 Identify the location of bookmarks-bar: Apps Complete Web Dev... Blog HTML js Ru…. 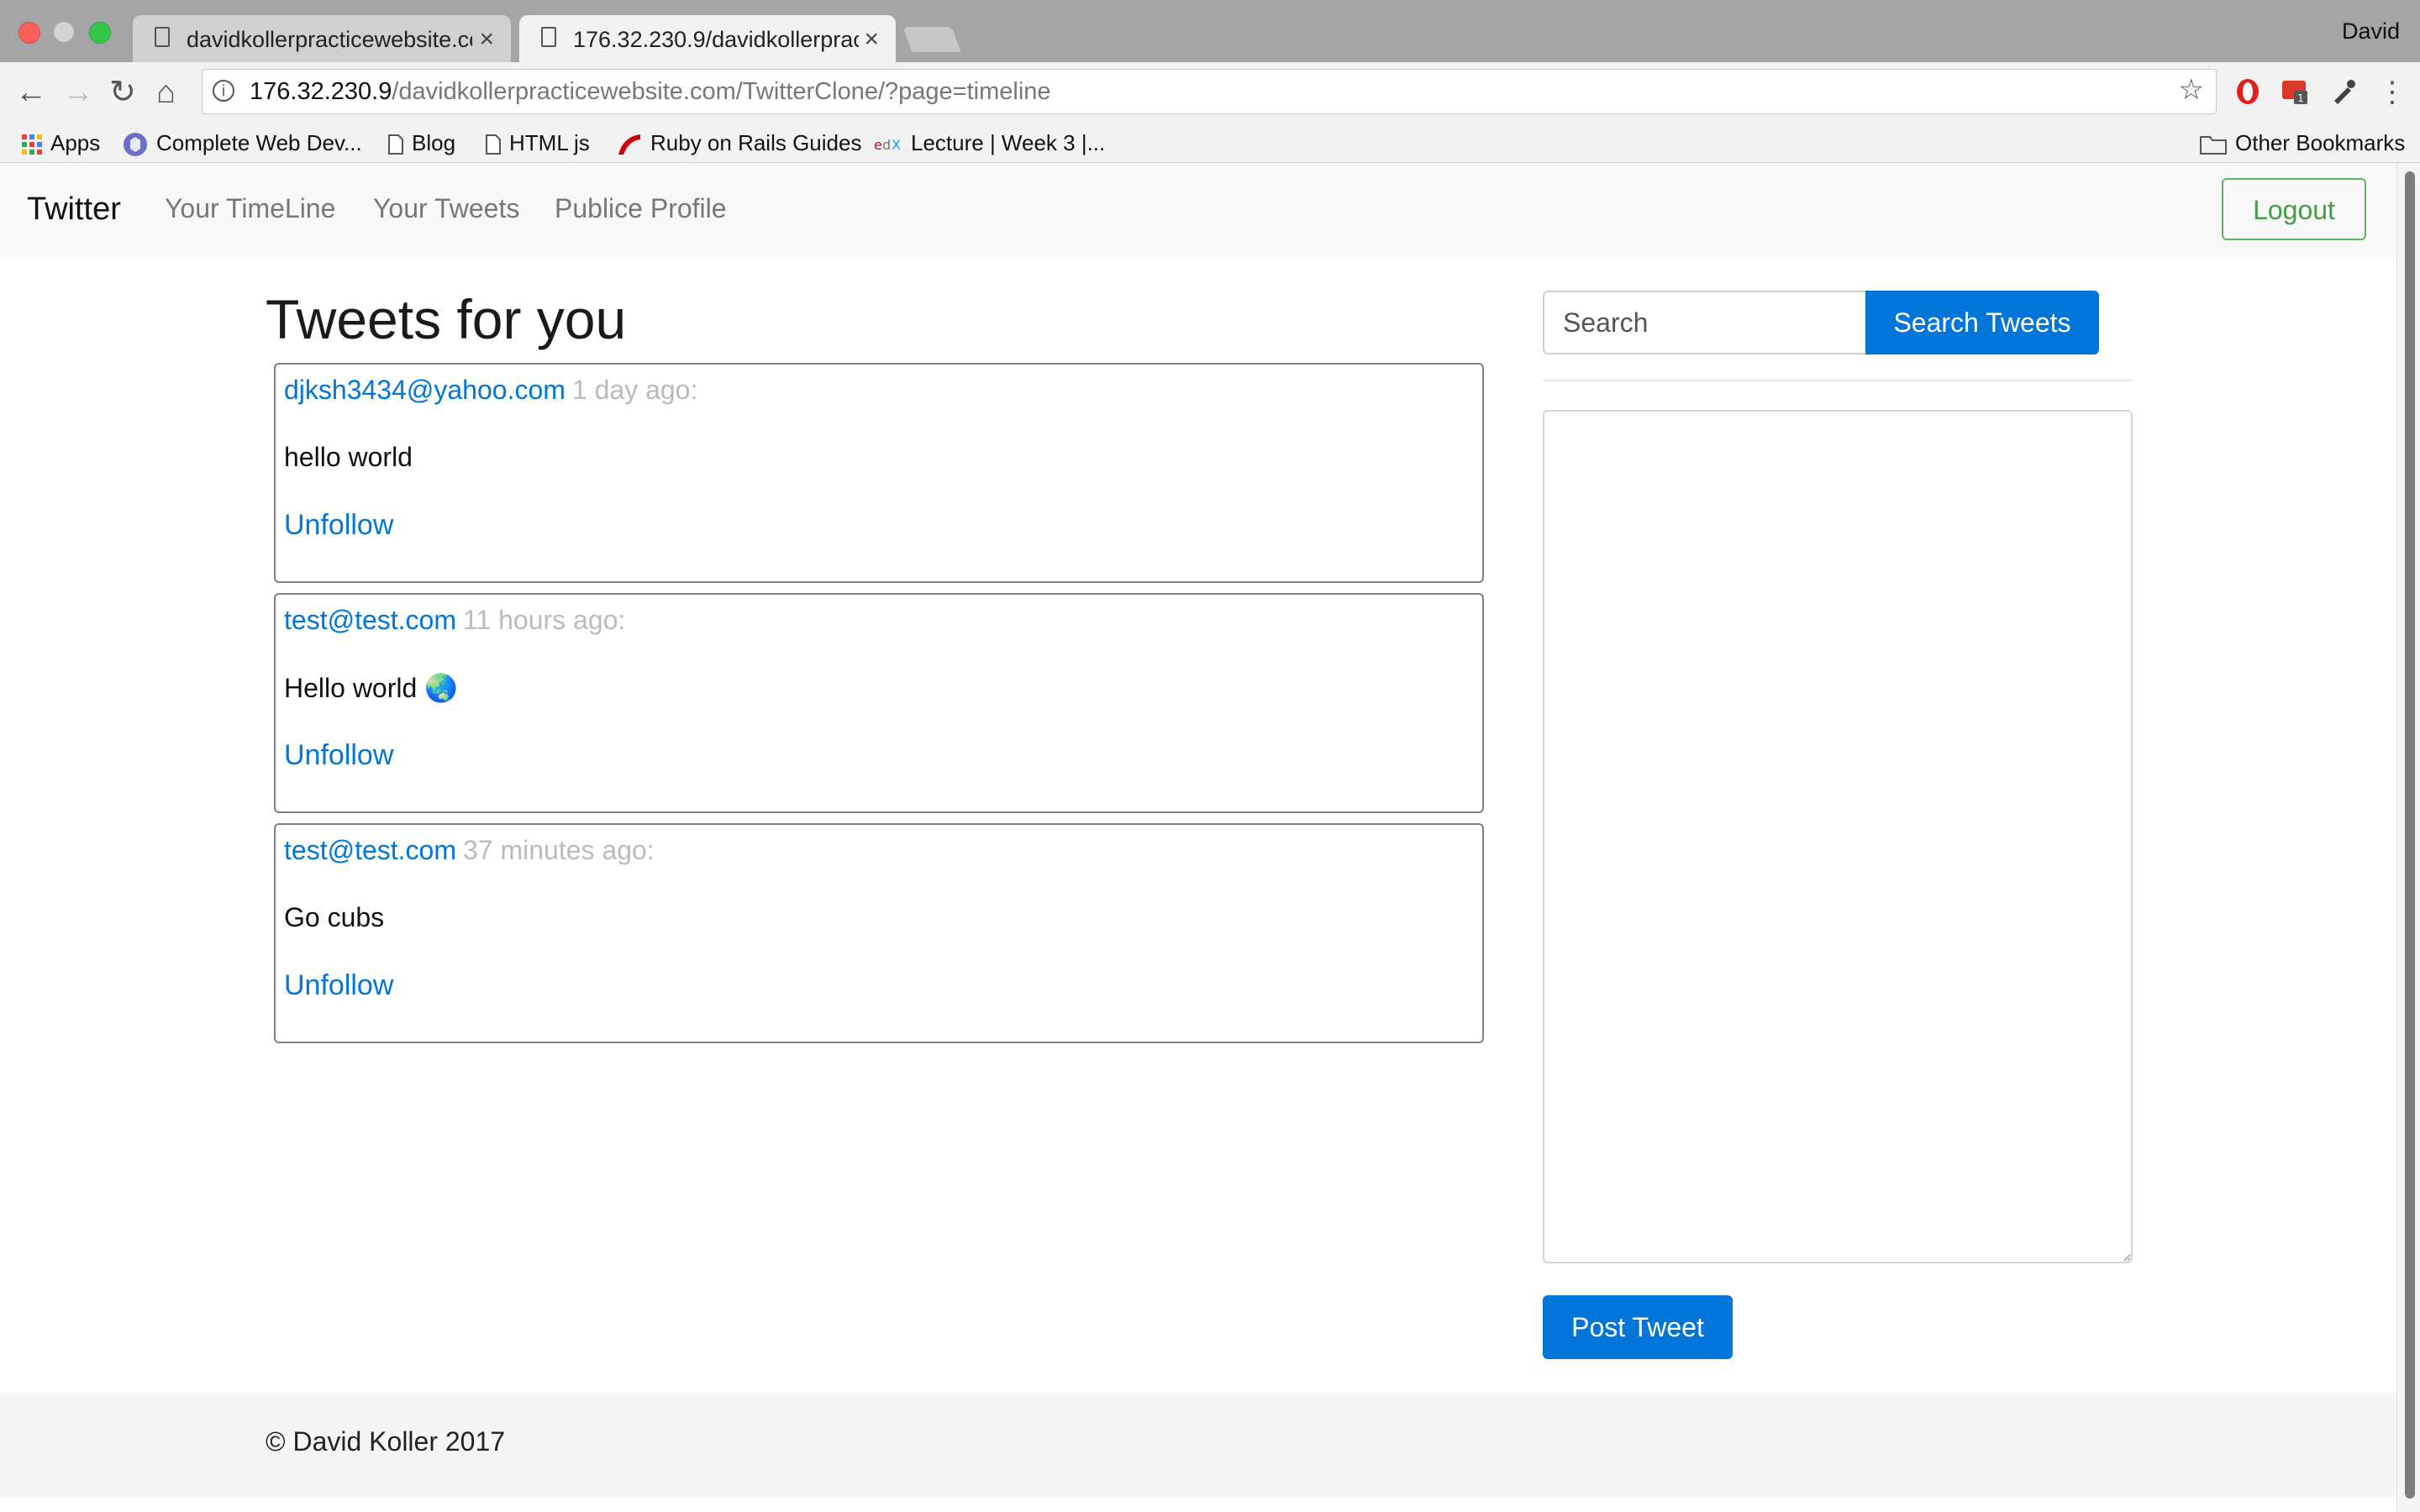
(1210, 143).